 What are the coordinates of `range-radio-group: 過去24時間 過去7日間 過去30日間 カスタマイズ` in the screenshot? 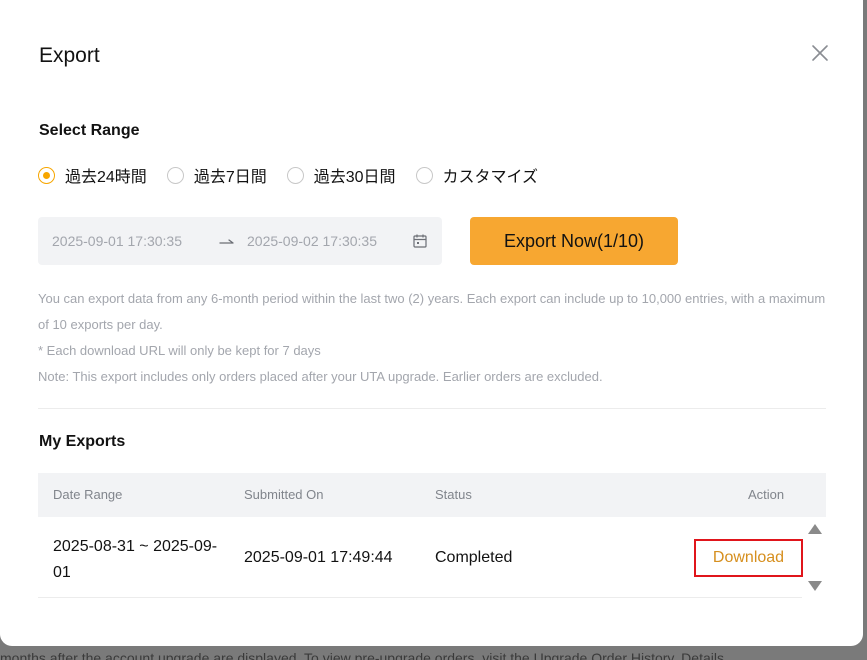 It's located at (298, 175).